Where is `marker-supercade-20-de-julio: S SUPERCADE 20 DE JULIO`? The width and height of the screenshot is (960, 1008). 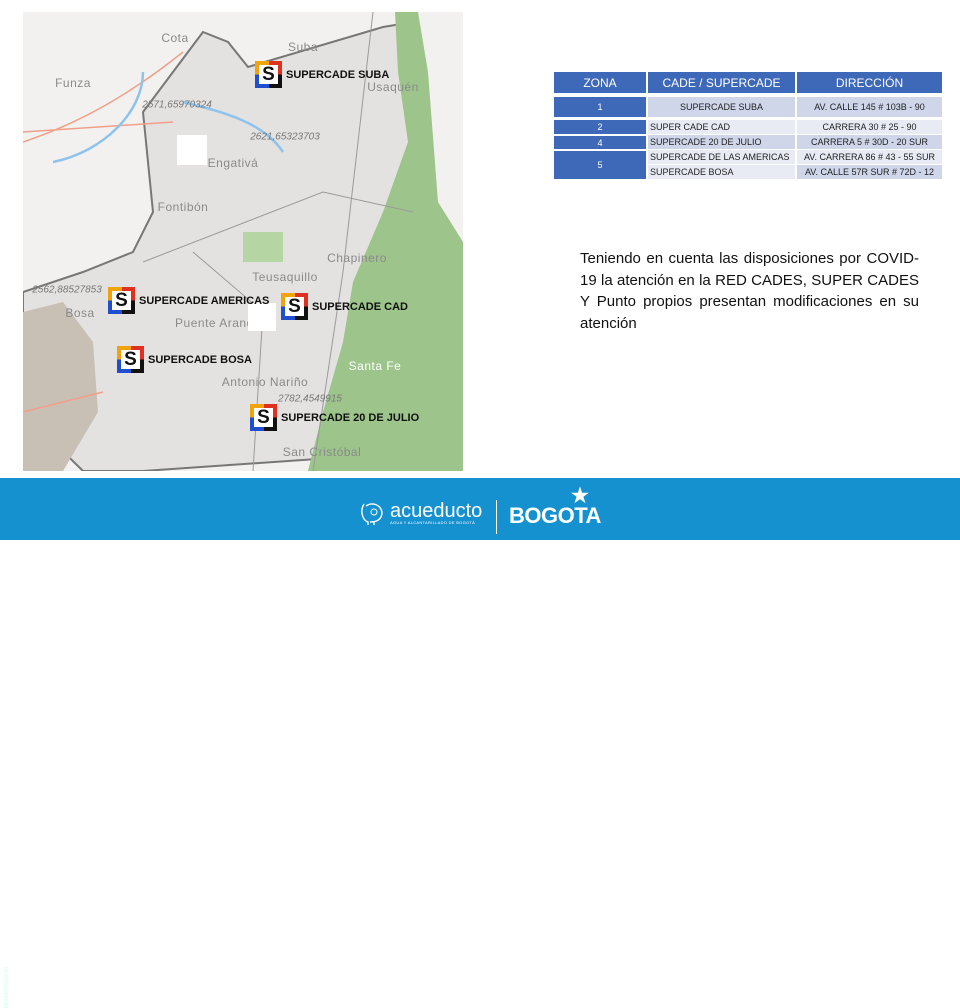
marker-supercade-20-de-julio: S SUPERCADE 20 DE JULIO is located at coordinates (334, 417).